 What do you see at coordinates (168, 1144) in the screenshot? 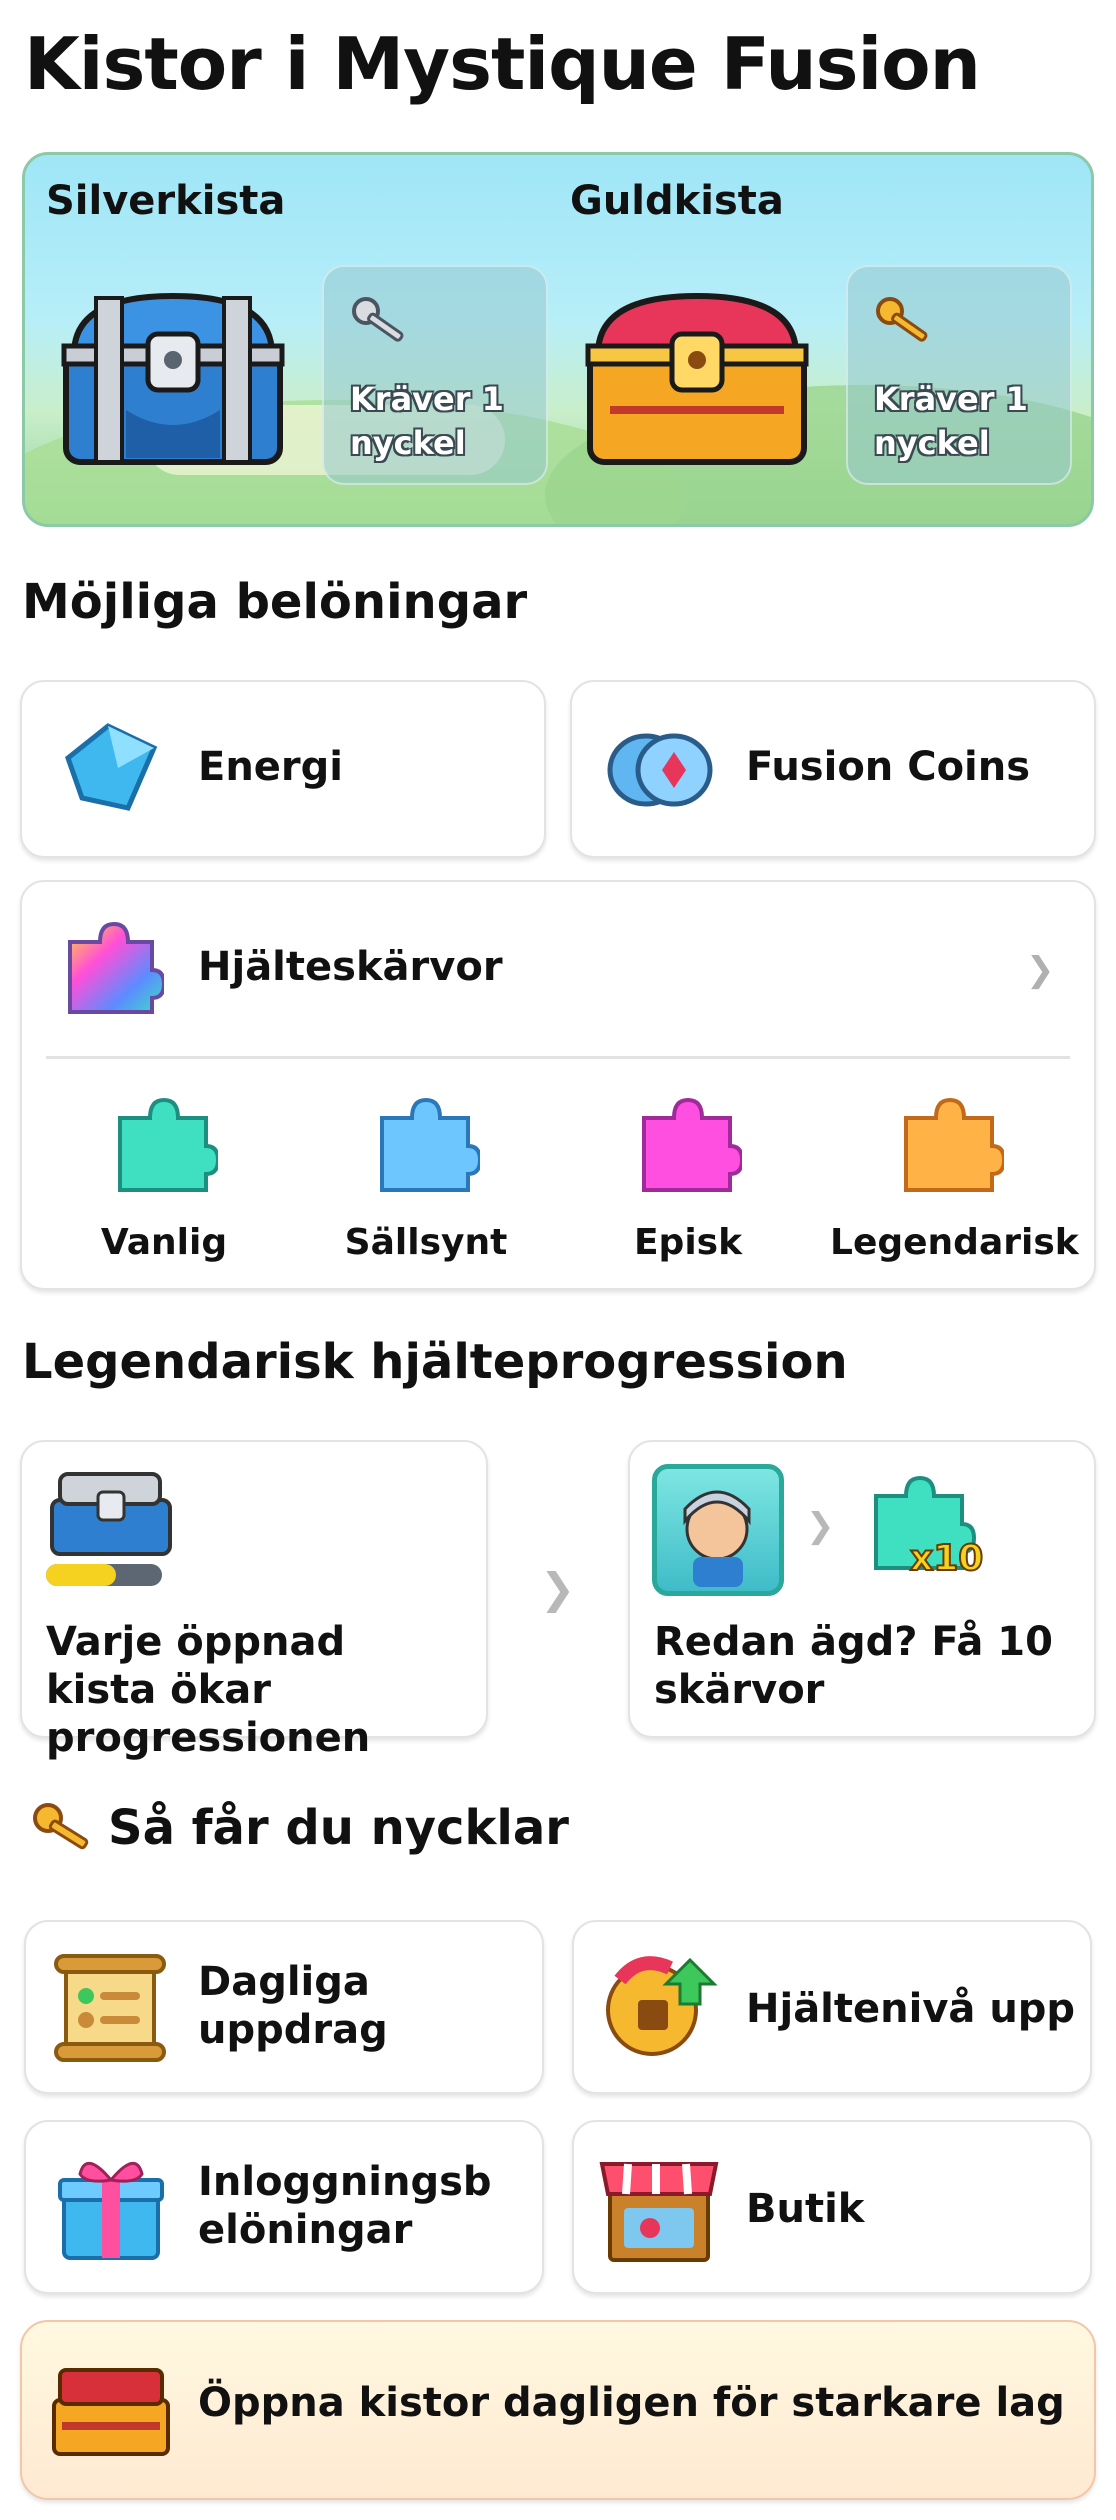
I see `common-shard-icon` at bounding box center [168, 1144].